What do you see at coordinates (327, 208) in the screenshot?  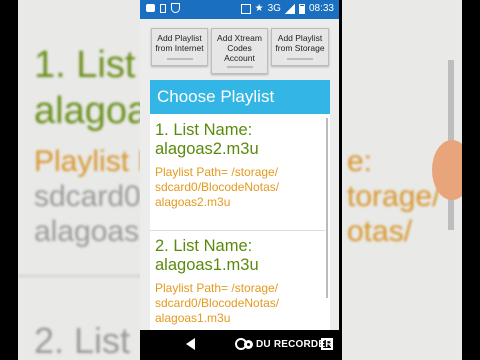 I see `list-scrollbar` at bounding box center [327, 208].